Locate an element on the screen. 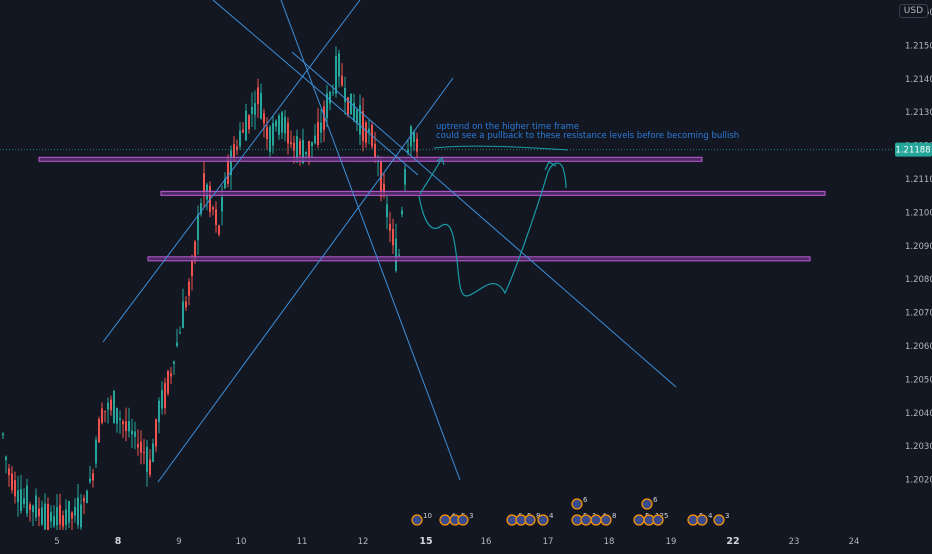 This screenshot has width=932, height=554. currency-label: USD is located at coordinates (913, 11).